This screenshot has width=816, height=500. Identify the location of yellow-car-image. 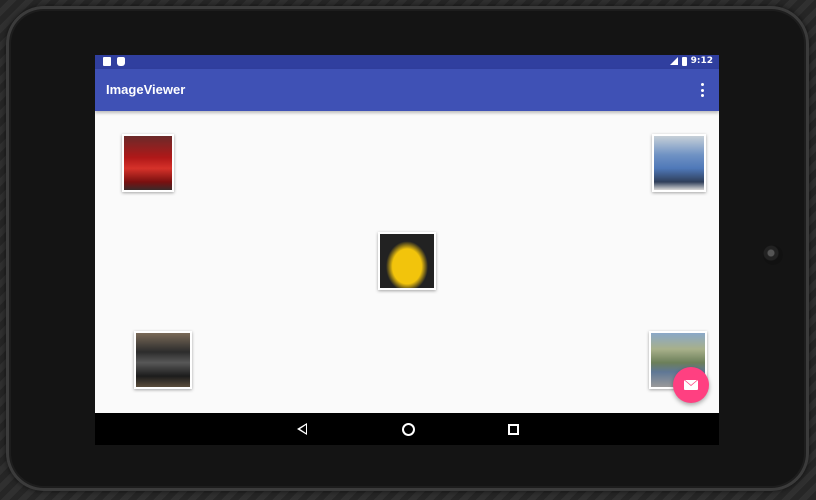
(407, 261).